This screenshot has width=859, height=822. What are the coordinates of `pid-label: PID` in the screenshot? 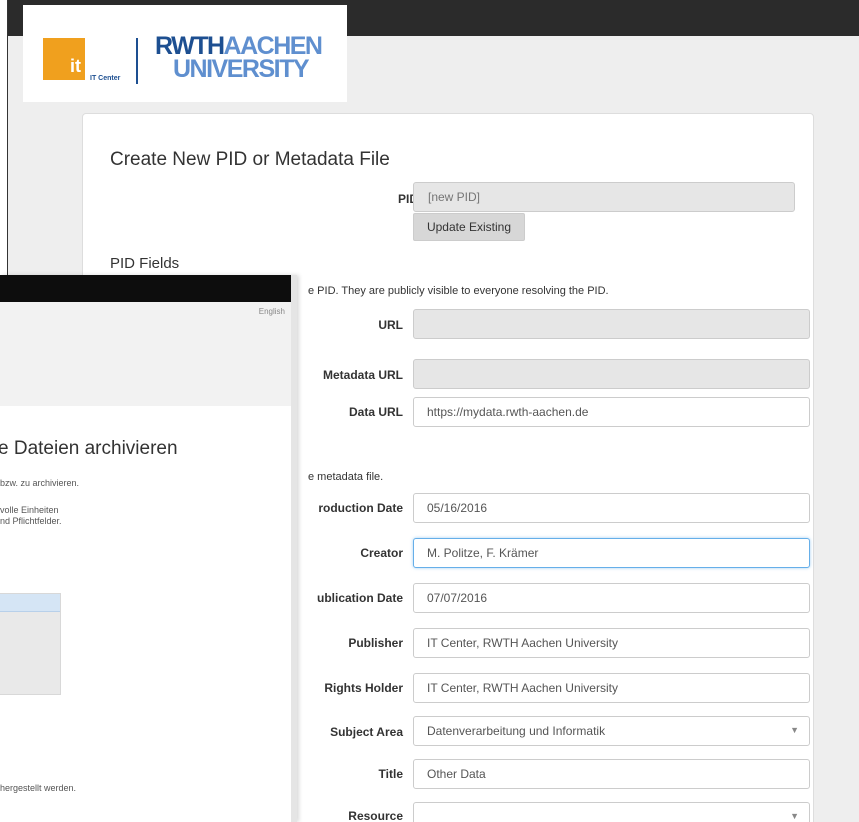 It's located at (407, 199).